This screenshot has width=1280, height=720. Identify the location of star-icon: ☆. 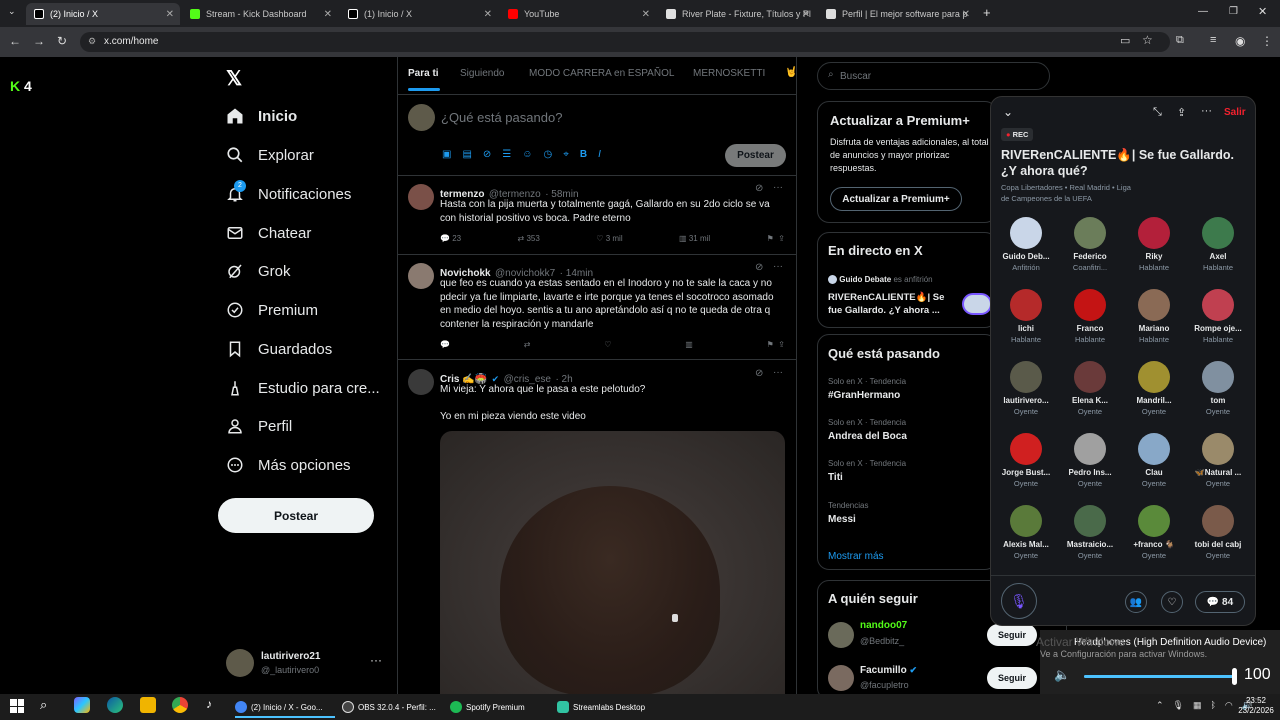
(1147, 40).